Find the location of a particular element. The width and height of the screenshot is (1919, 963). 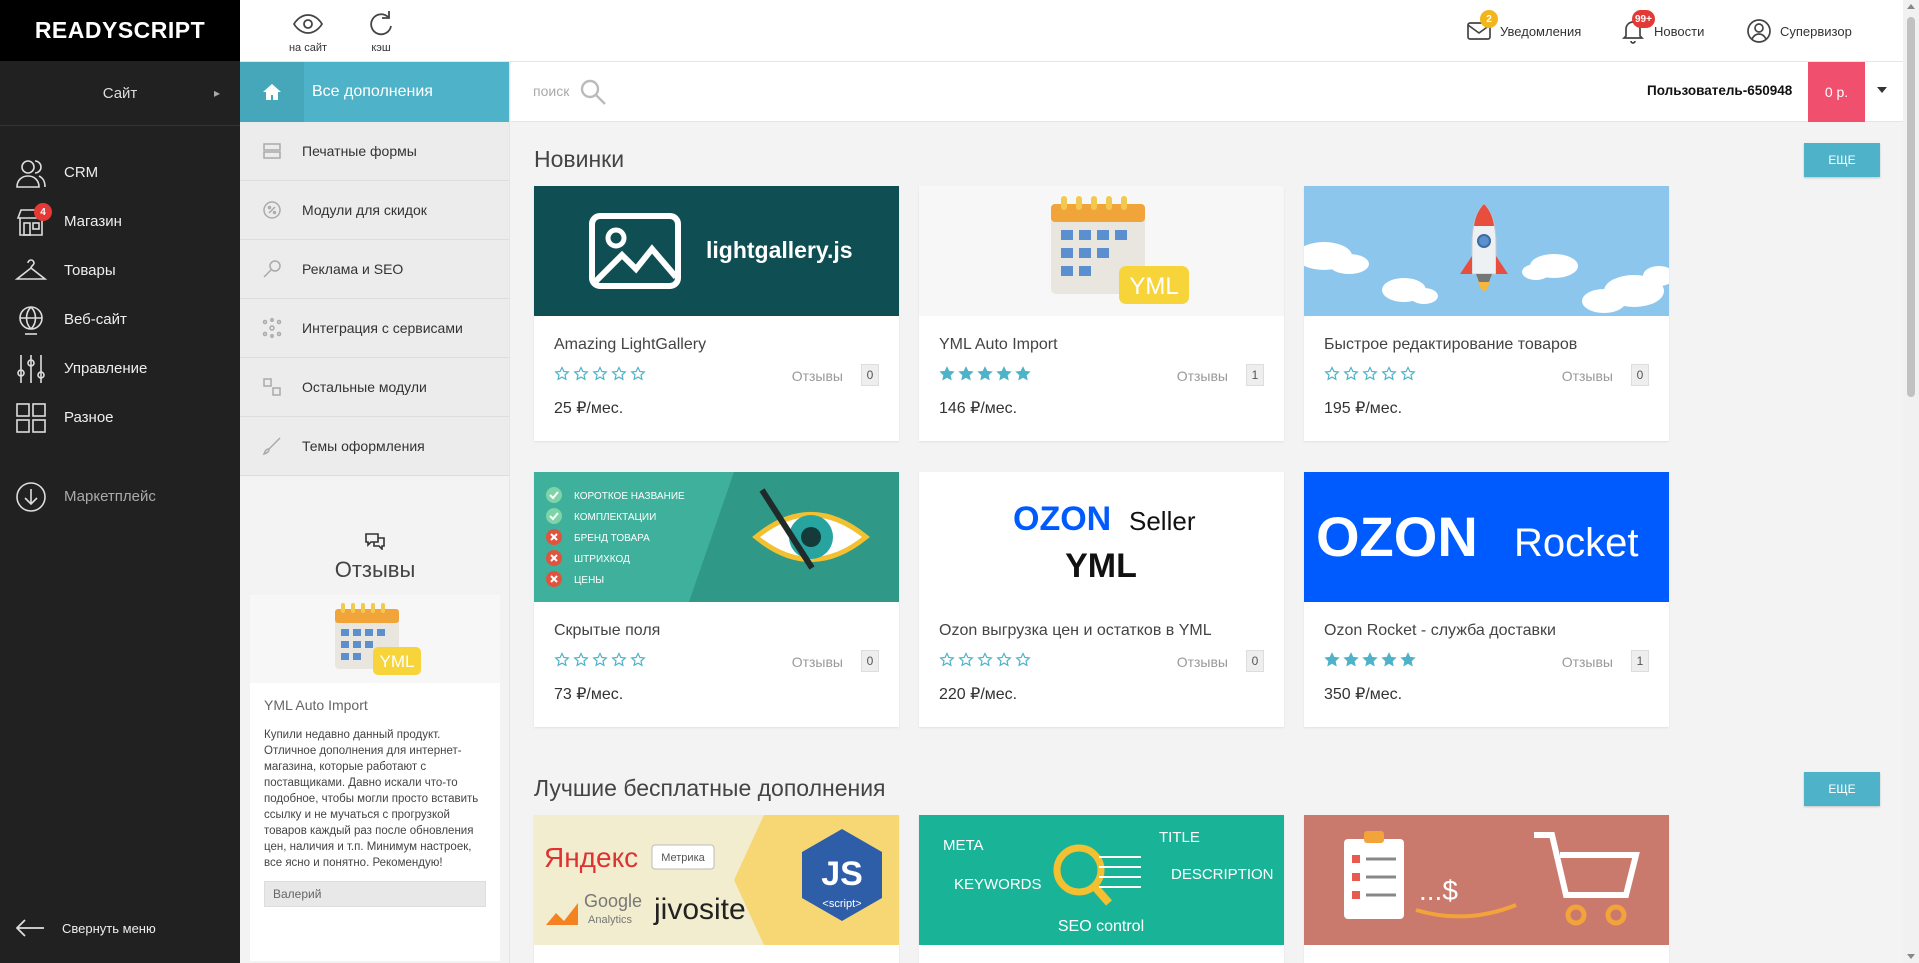

sidebar-item-products: Товары is located at coordinates (120, 270).